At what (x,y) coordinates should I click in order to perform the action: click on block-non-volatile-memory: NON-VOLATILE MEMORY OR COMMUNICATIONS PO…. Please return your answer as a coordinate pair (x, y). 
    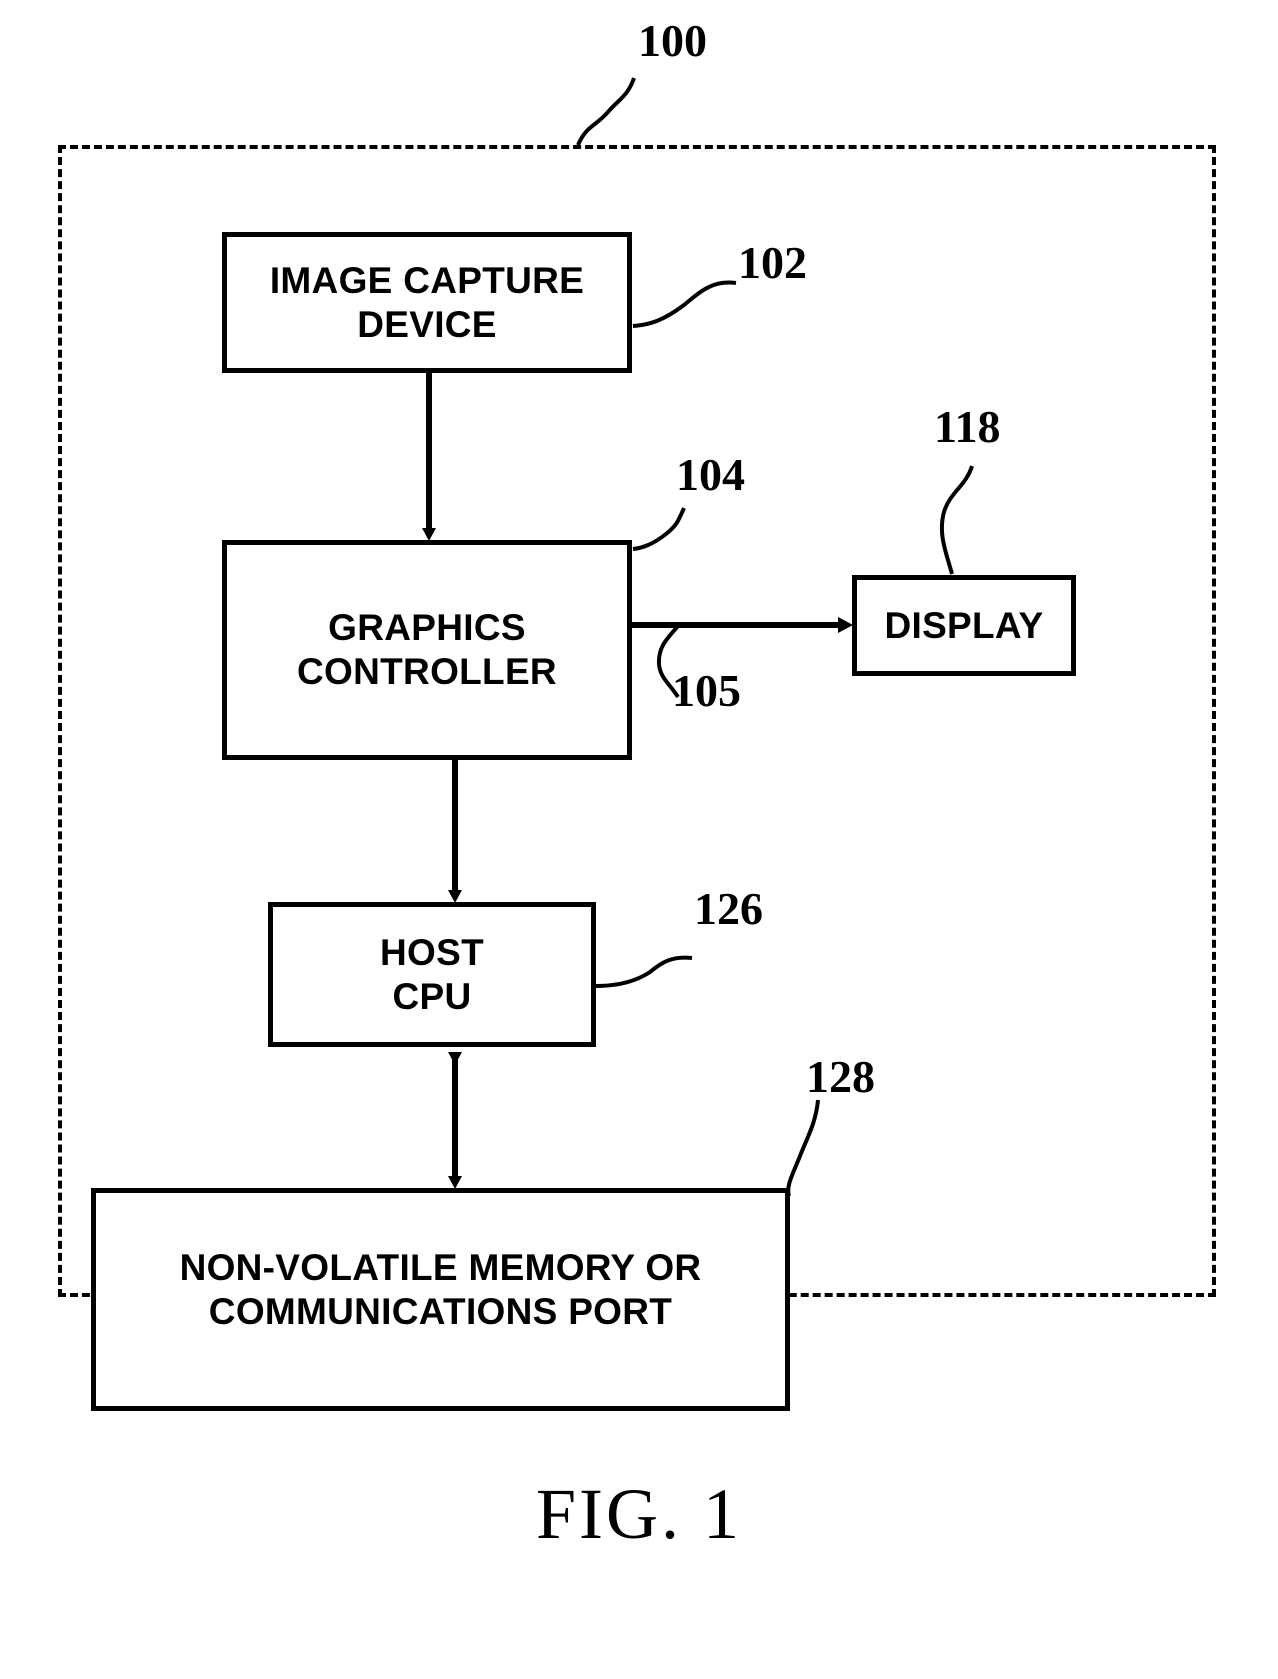
    Looking at the image, I should click on (440, 1299).